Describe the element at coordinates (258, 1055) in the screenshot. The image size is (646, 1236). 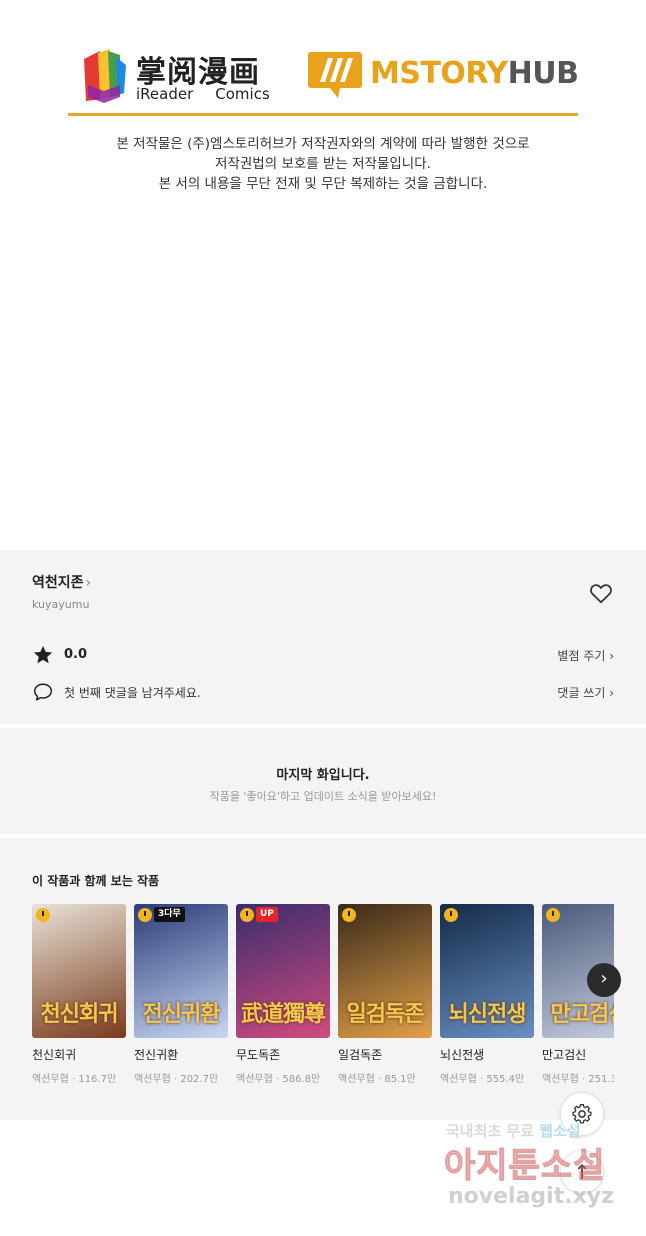
I see `card-title: 무도독존` at that location.